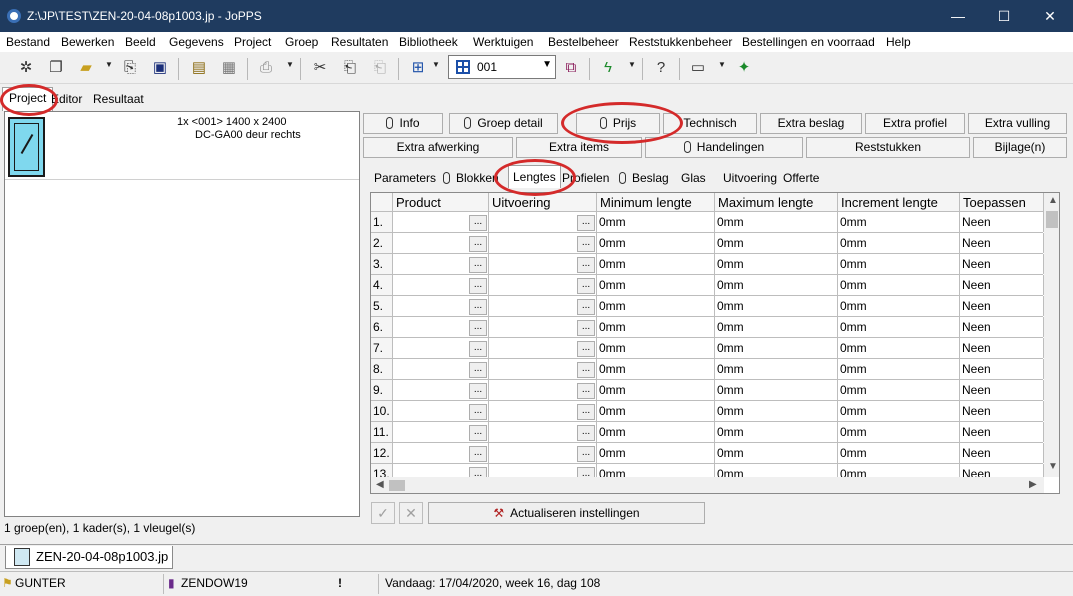  Describe the element at coordinates (722, 64) in the screenshot. I see `window-dropdown-icon: ▼` at that location.